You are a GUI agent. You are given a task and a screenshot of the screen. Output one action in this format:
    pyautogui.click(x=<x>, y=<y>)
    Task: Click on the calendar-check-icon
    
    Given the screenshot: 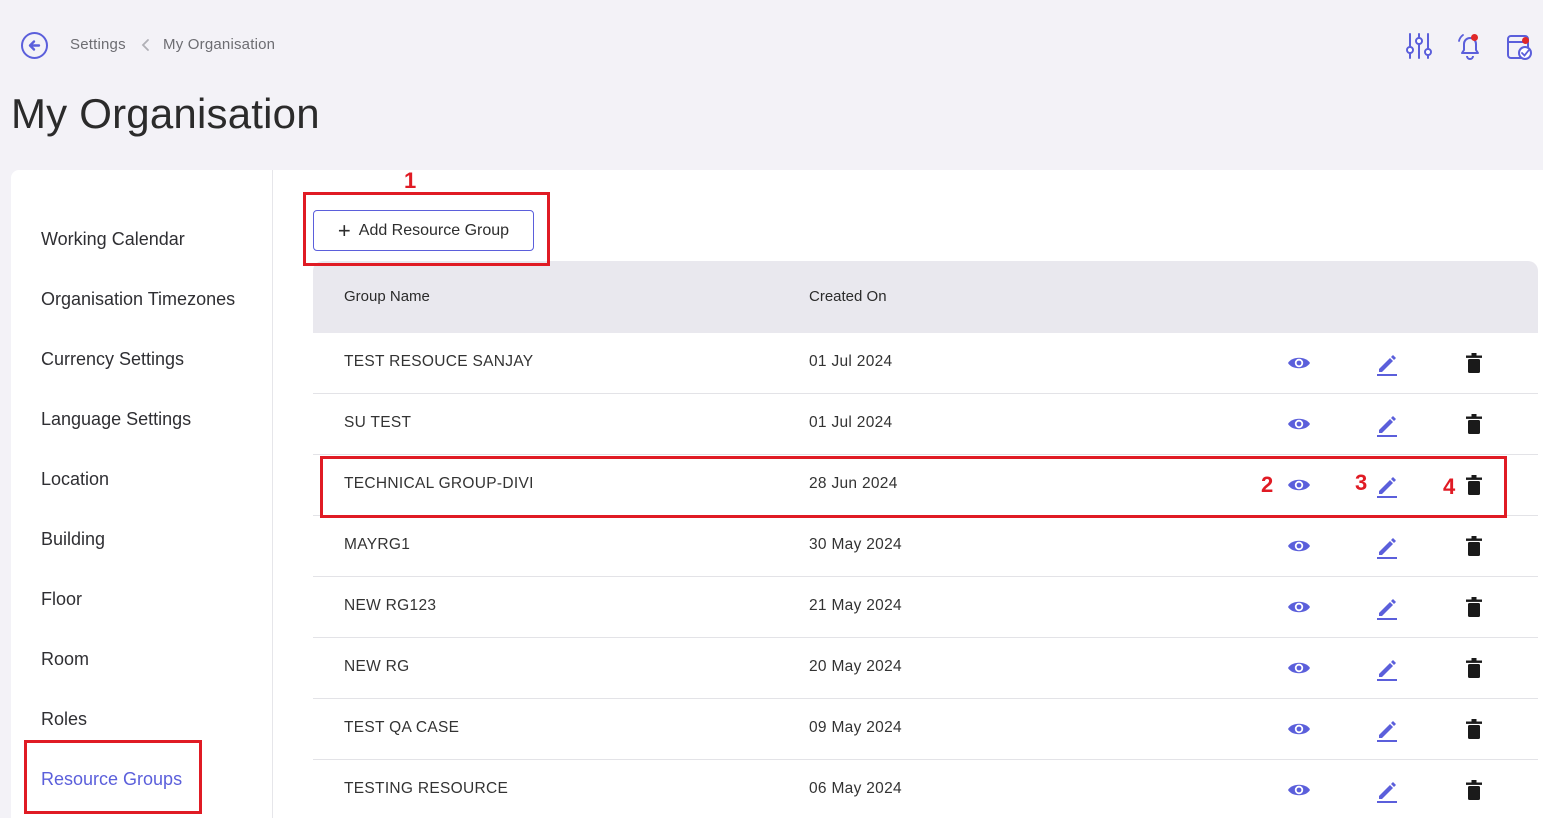 What is the action you would take?
    pyautogui.click(x=1520, y=46)
    